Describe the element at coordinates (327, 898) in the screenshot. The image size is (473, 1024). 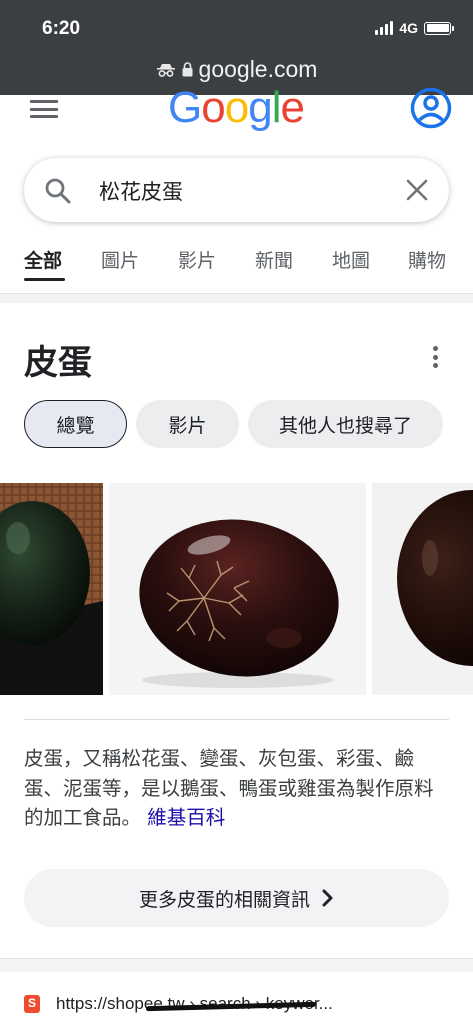
I see `chevron-right-icon` at that location.